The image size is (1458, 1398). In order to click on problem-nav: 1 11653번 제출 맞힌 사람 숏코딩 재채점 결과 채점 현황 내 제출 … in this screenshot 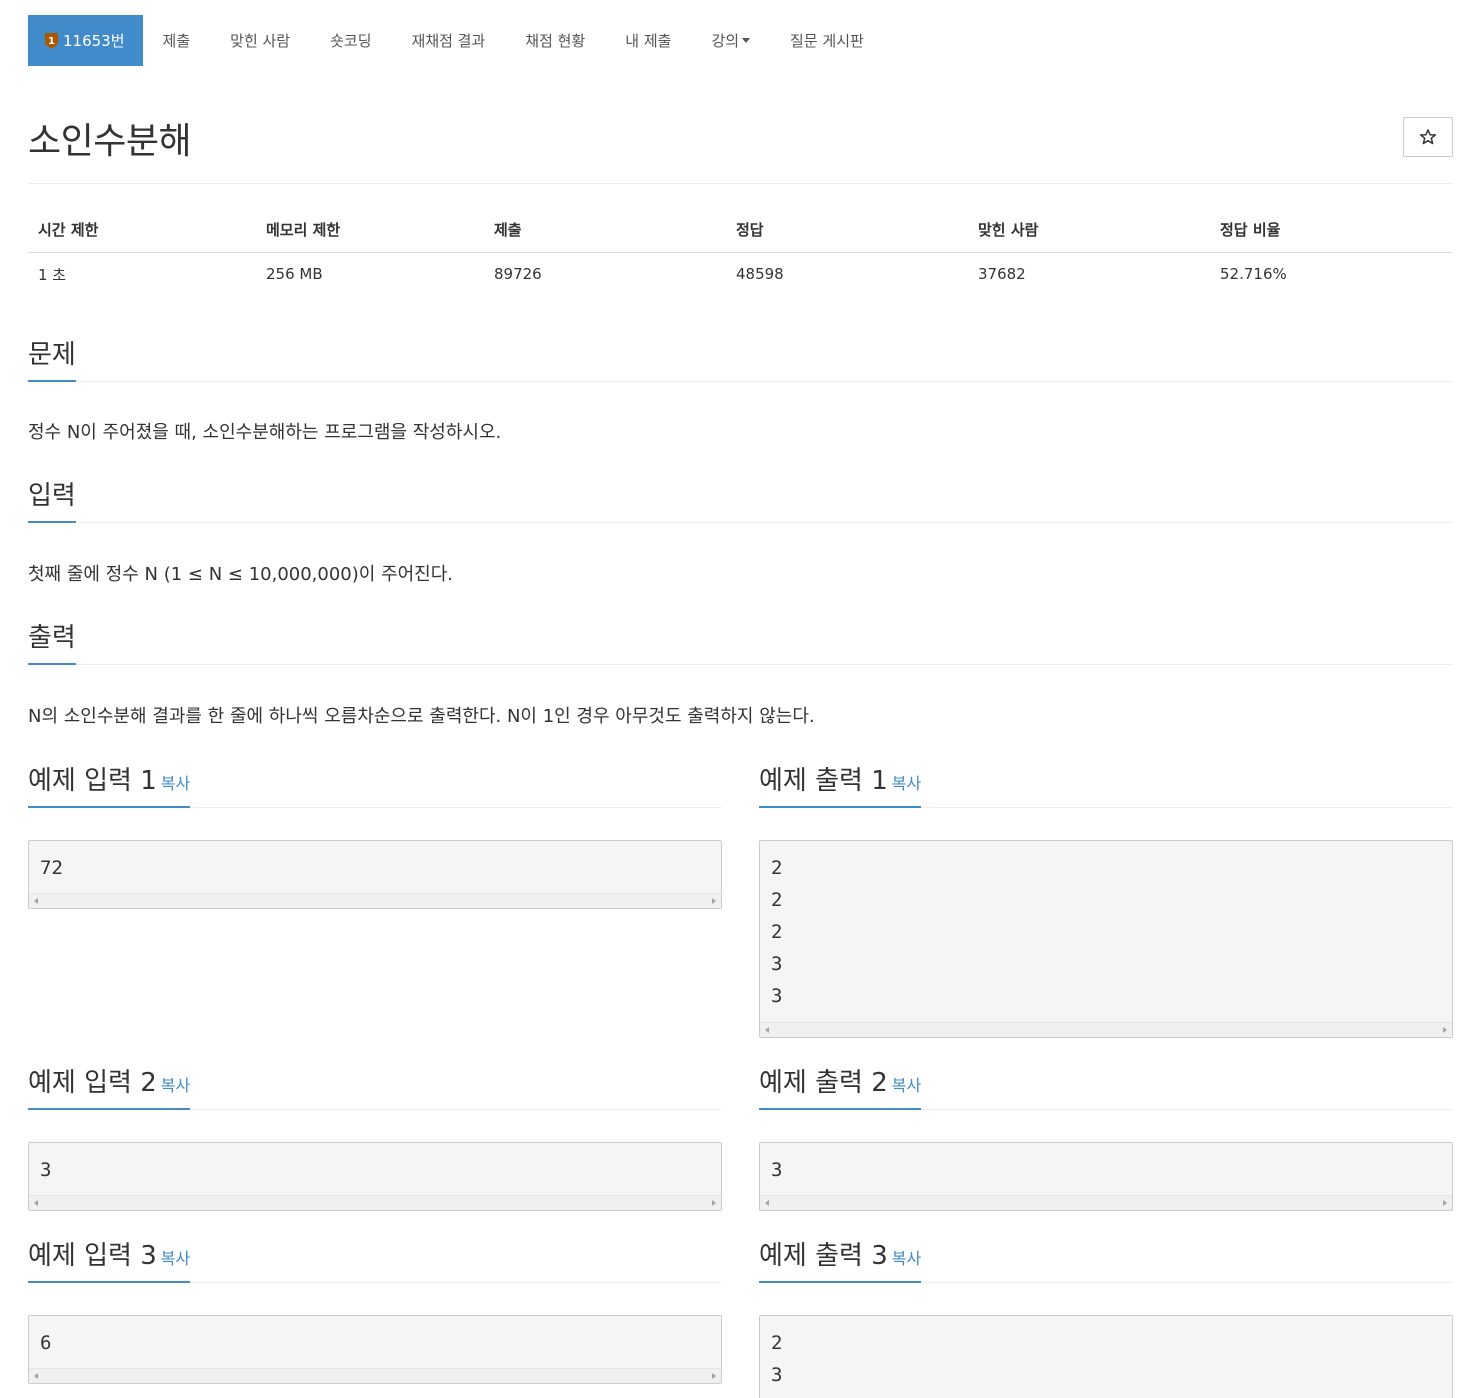, I will do `click(456, 40)`.